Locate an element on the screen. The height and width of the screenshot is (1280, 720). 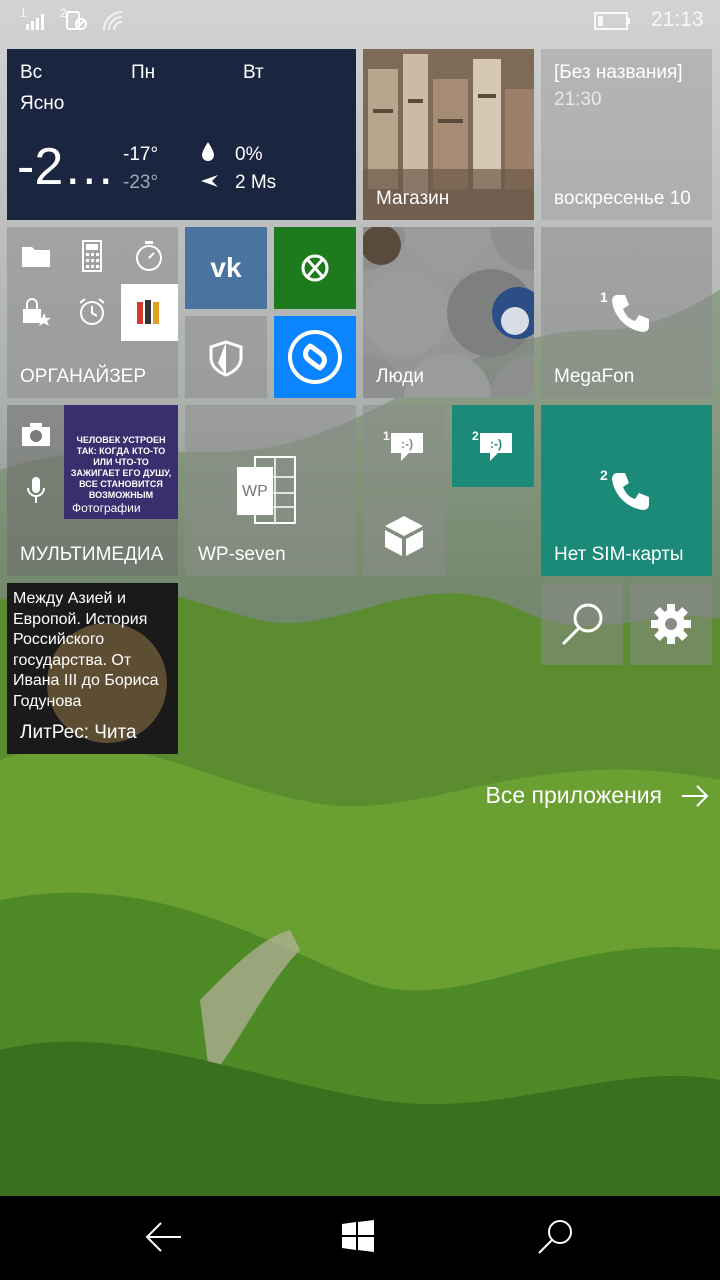
3d-builder-tile is located at coordinates (404, 535).